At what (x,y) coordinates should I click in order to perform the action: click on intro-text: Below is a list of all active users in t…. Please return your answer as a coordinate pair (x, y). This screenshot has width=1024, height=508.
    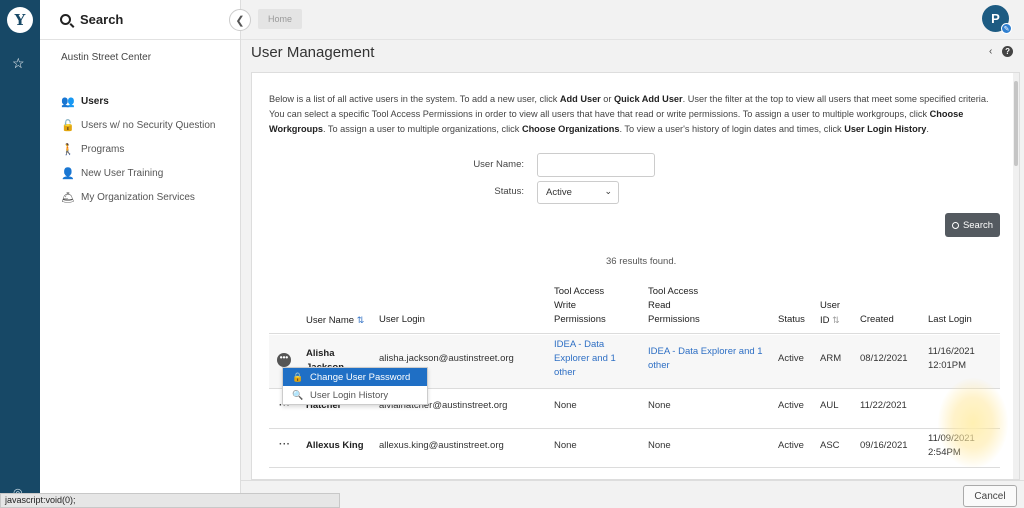
    Looking at the image, I should click on (629, 114).